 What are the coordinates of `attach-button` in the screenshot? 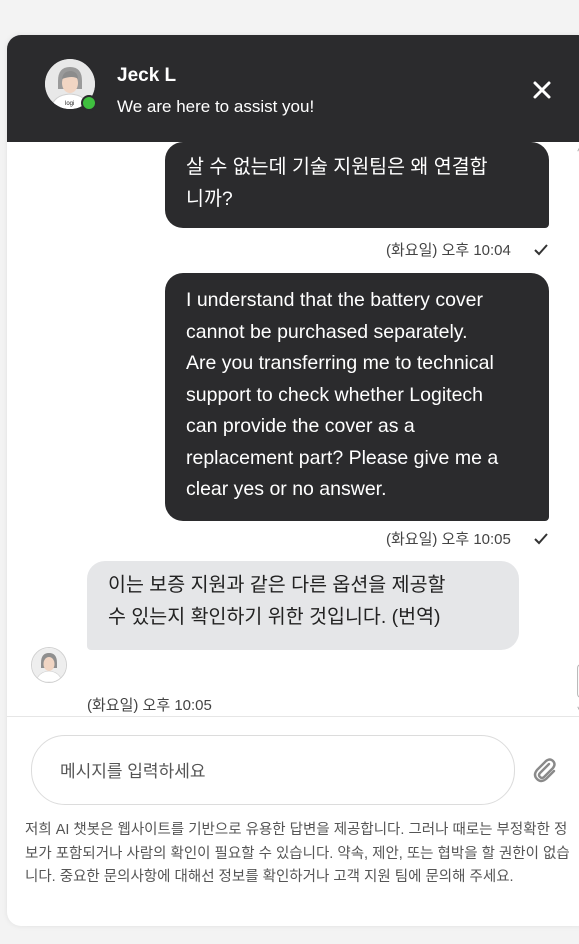 It's located at (544, 770).